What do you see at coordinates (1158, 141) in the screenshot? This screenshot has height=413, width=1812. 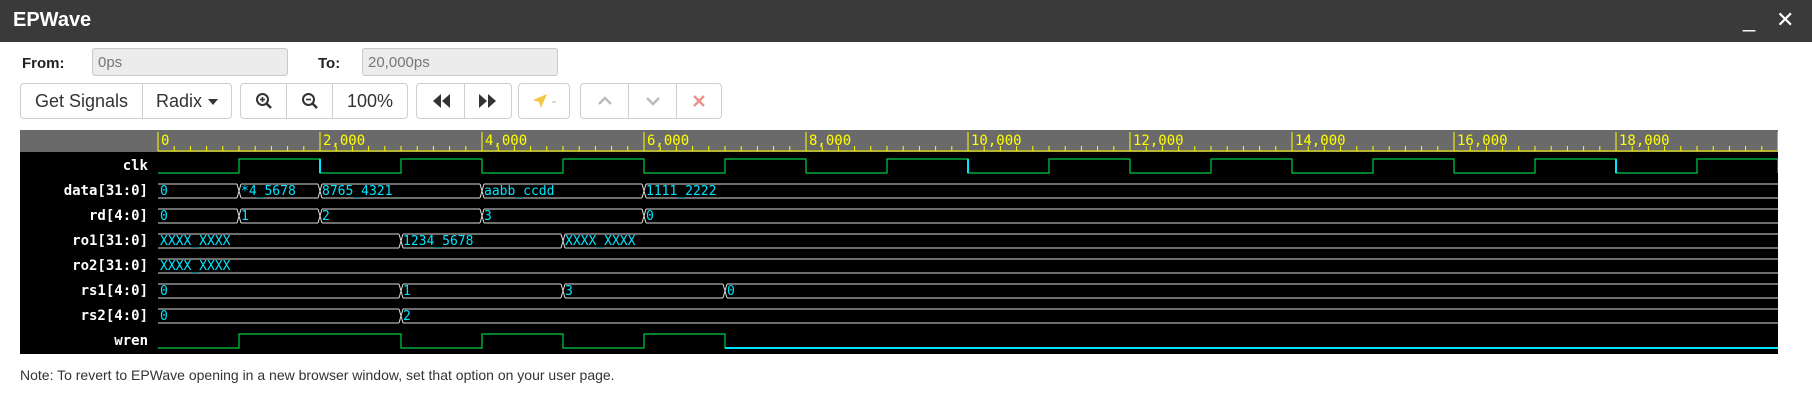 I see `ruler-tick-label: 12,000` at bounding box center [1158, 141].